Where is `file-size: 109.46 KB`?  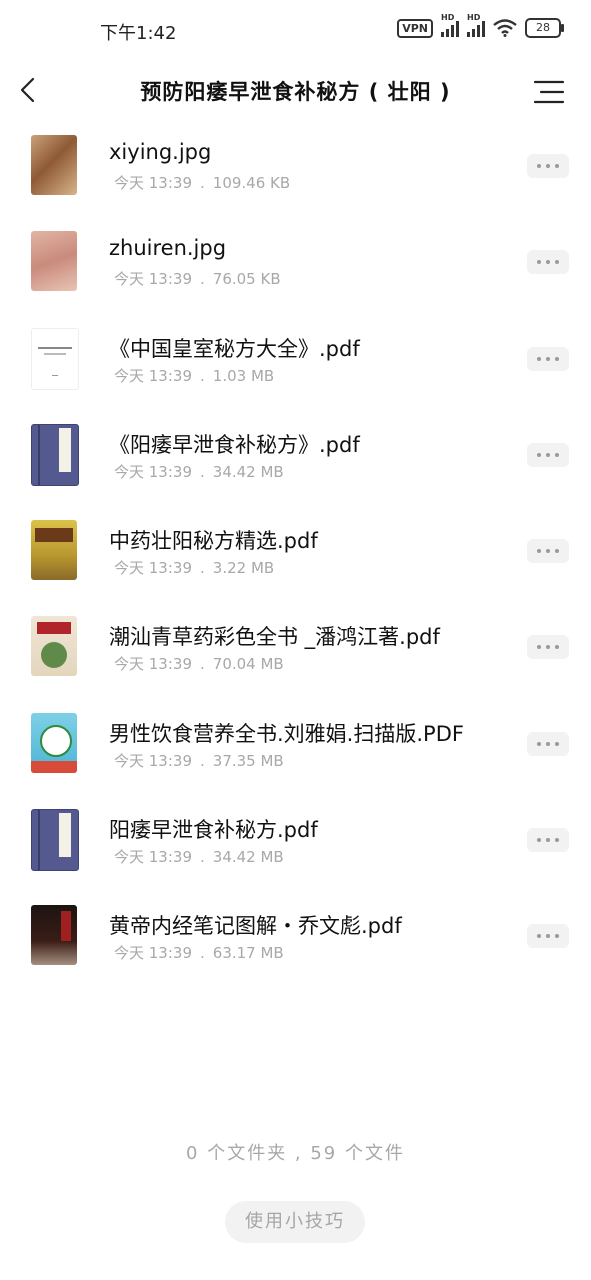 file-size: 109.46 KB is located at coordinates (251, 183).